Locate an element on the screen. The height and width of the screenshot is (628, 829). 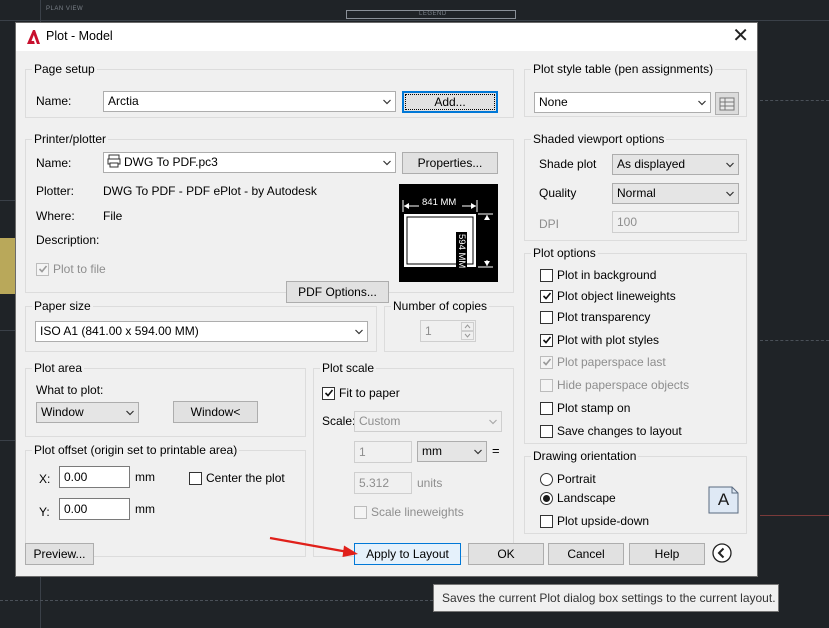
spinner-up-icon is located at coordinates (467, 326).